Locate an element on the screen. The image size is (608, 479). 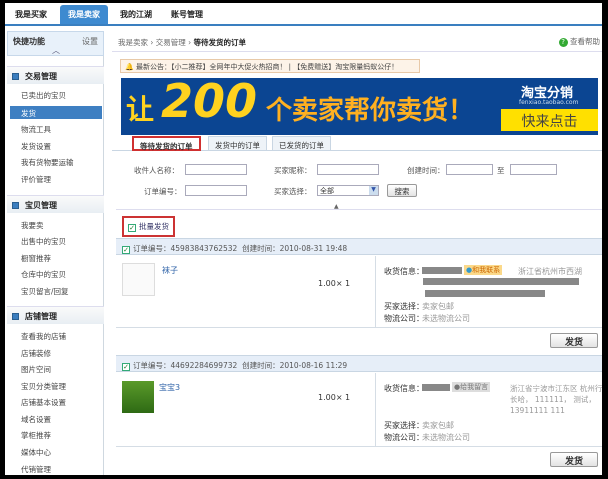
tab-shipped: 已发货的订单 is located at coordinates (301, 143).